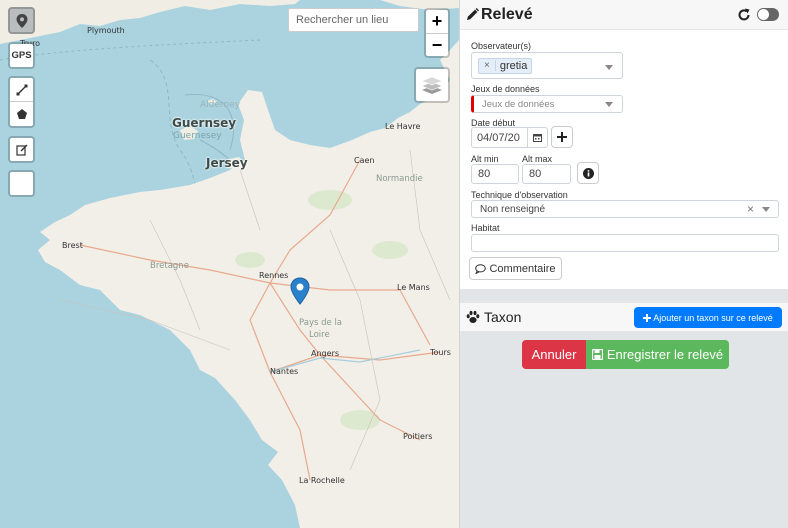 The width and height of the screenshot is (788, 528). I want to click on polygon-icon, so click(21, 114).